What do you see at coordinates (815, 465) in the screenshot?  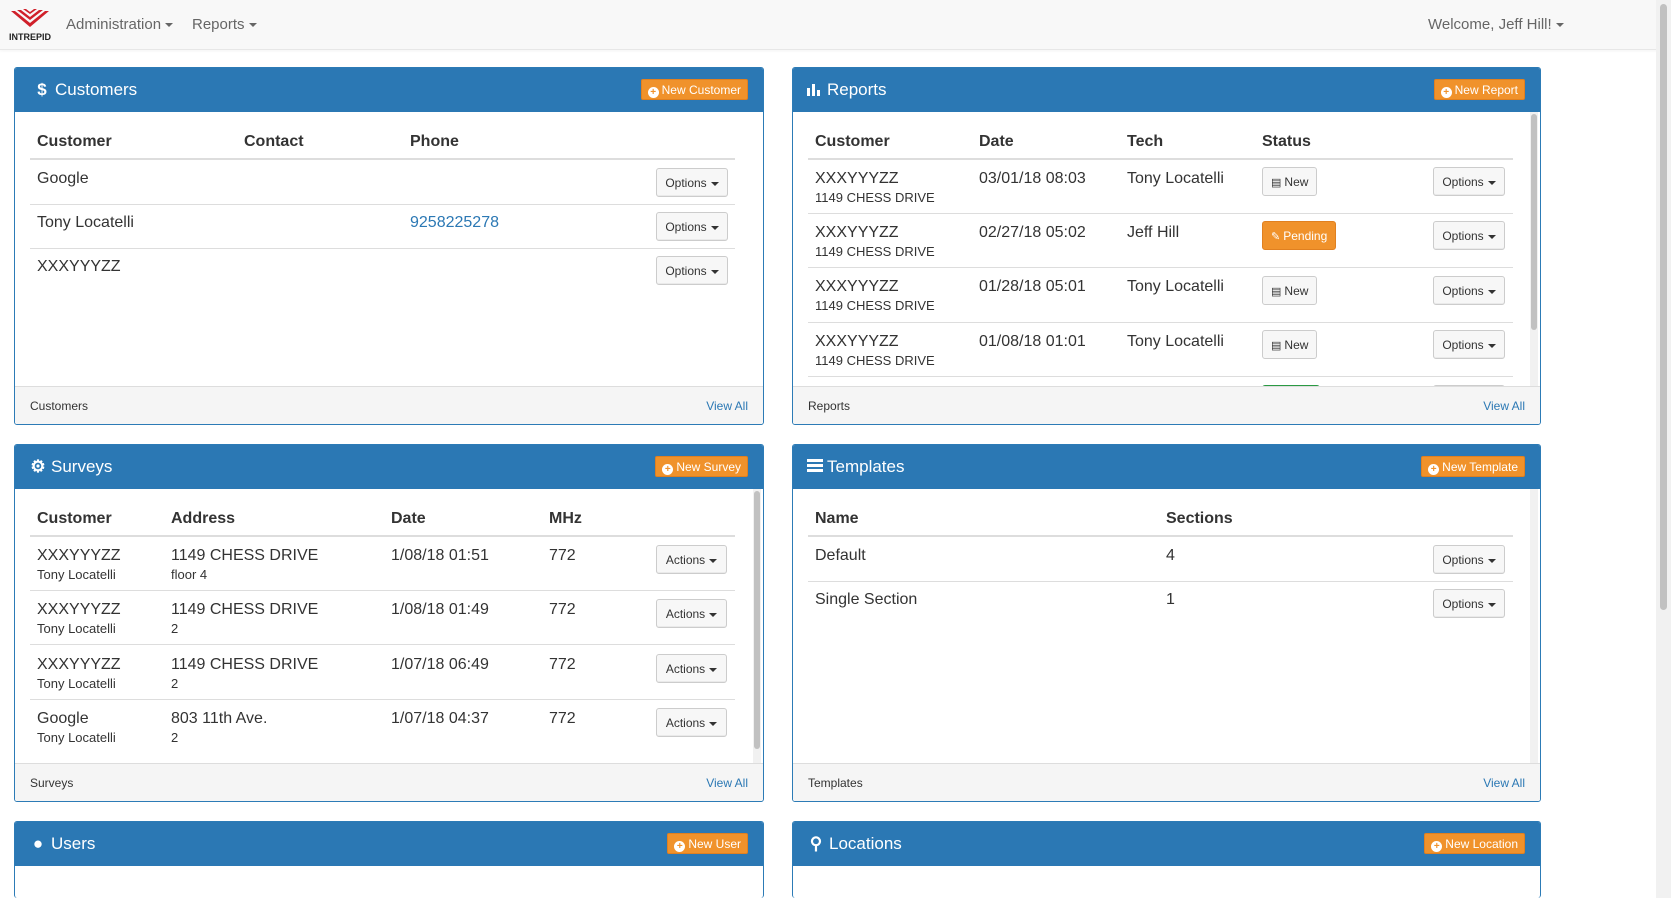 I see `list-icon` at bounding box center [815, 465].